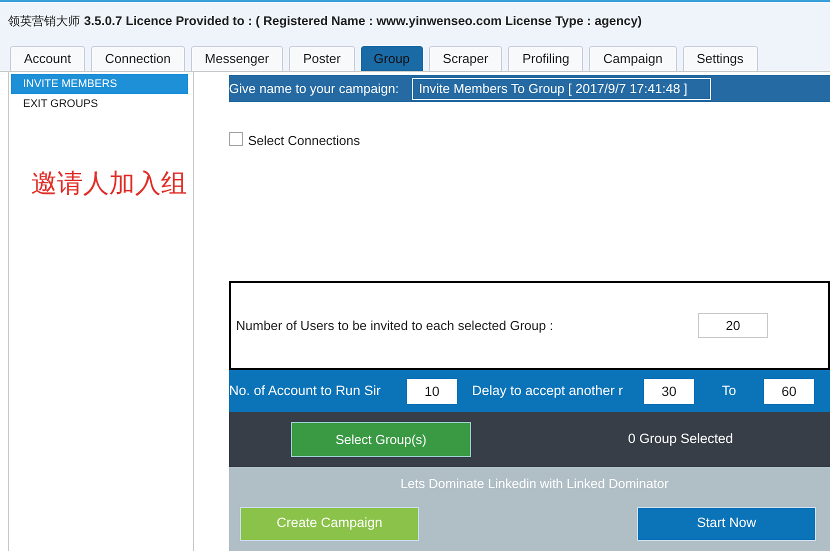 The height and width of the screenshot is (551, 830). I want to click on users-per-group-field: 20, so click(733, 325).